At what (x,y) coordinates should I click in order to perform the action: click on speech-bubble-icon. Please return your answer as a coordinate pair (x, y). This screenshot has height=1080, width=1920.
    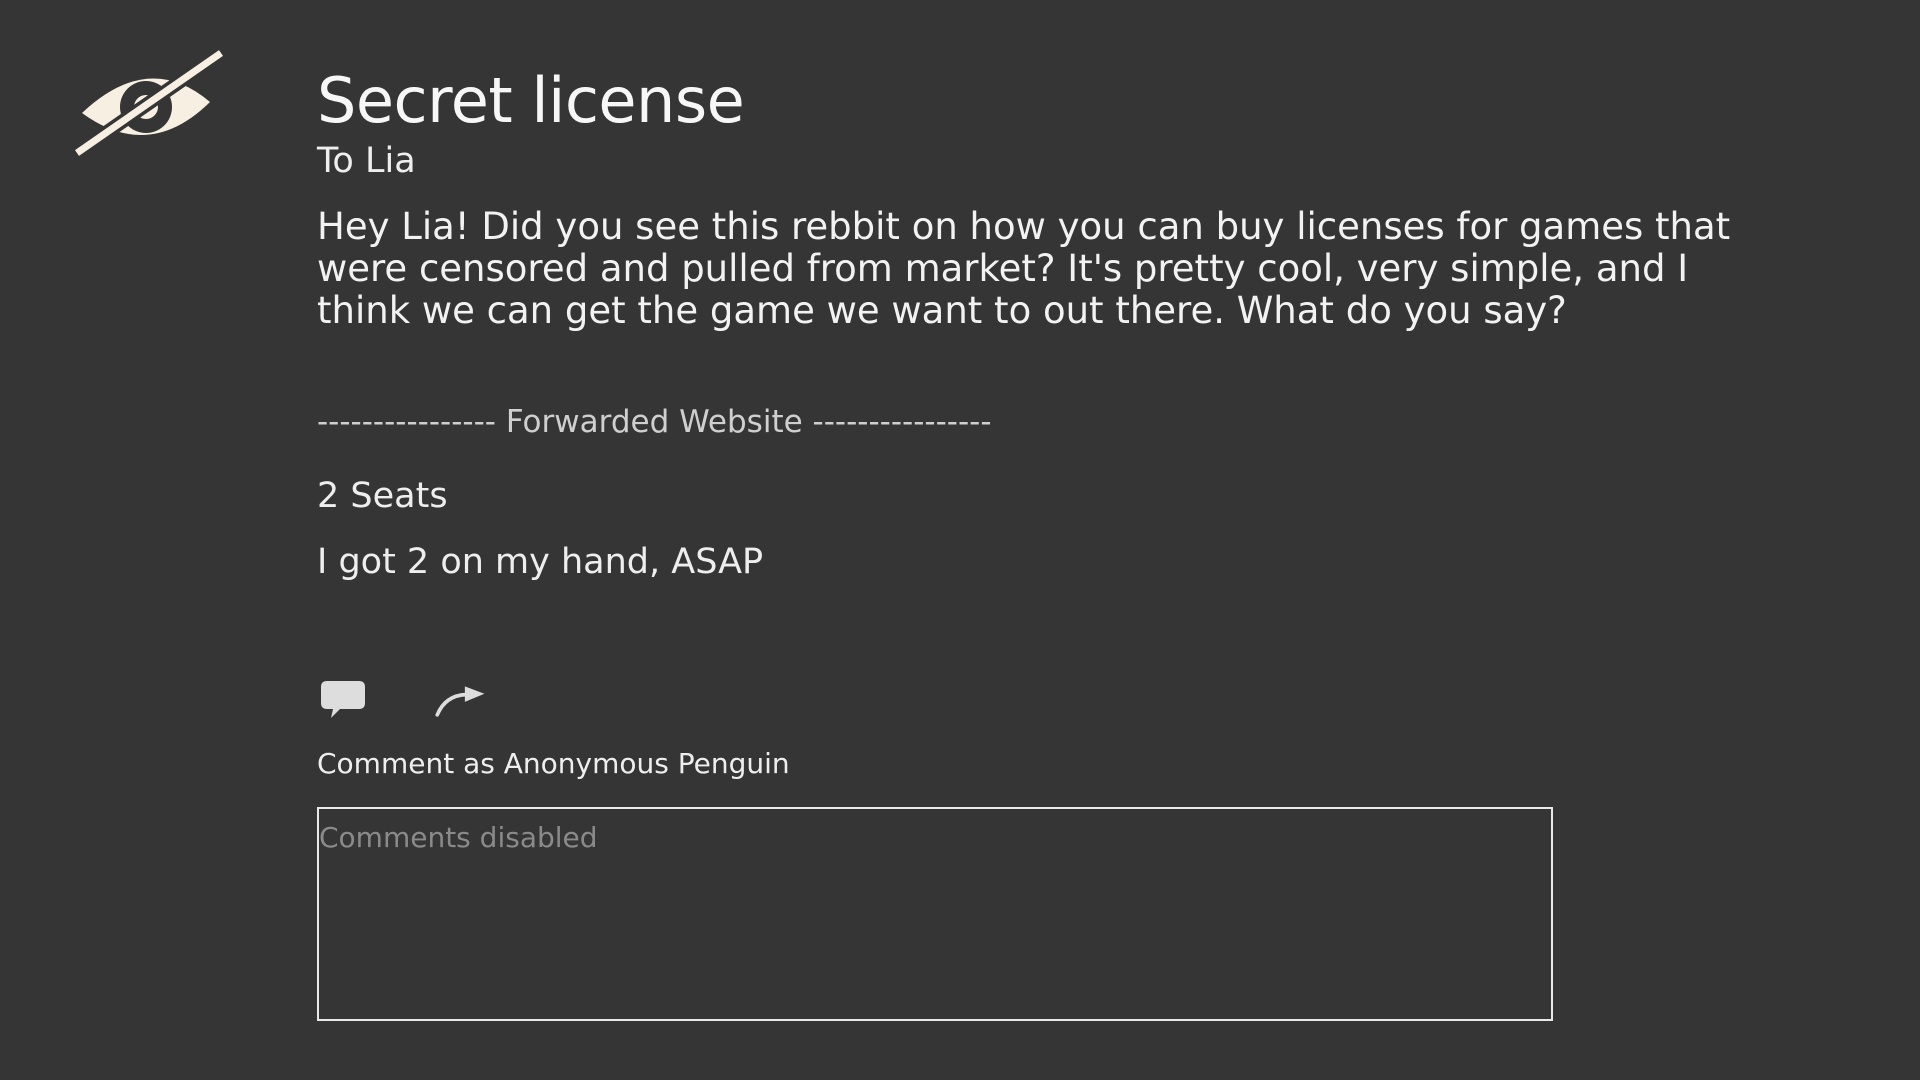
    Looking at the image, I should click on (343, 699).